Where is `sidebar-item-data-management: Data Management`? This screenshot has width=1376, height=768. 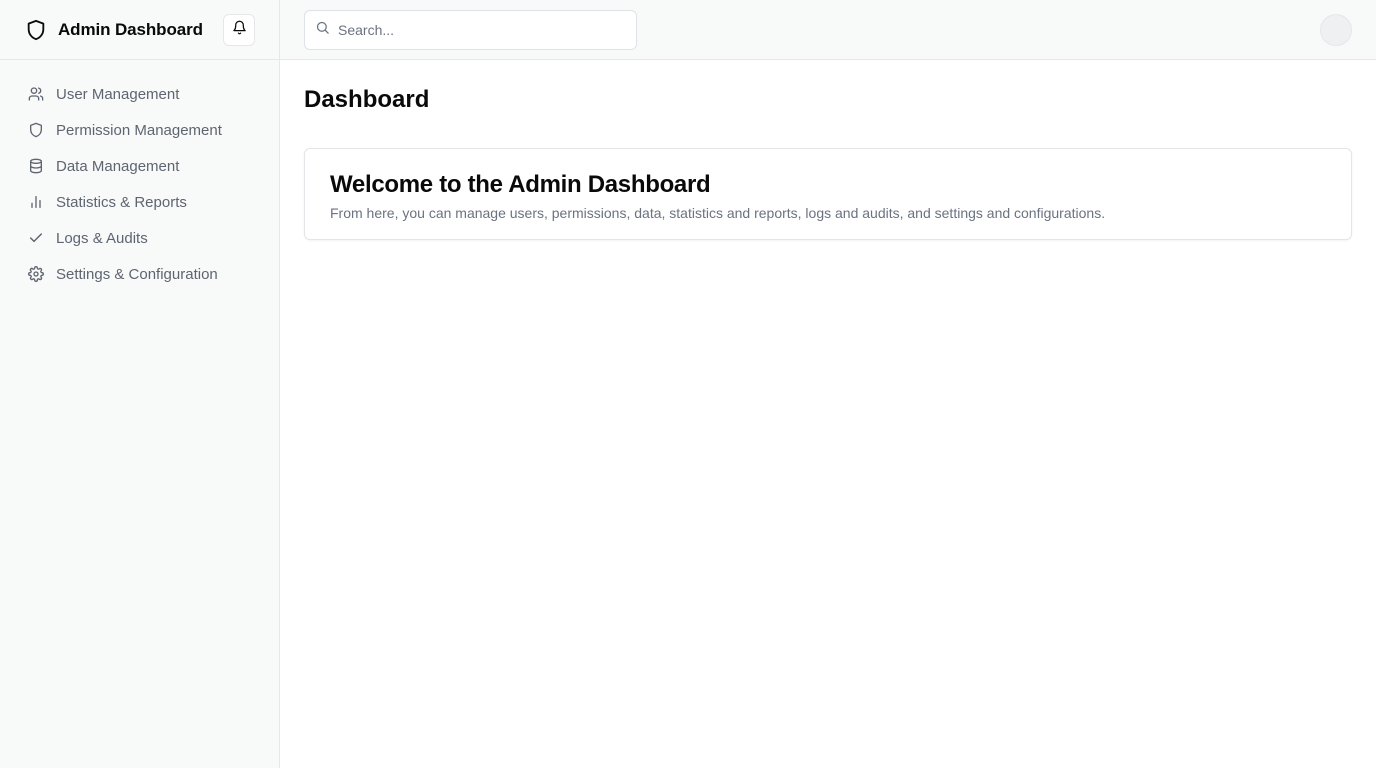 sidebar-item-data-management: Data Management is located at coordinates (139, 166).